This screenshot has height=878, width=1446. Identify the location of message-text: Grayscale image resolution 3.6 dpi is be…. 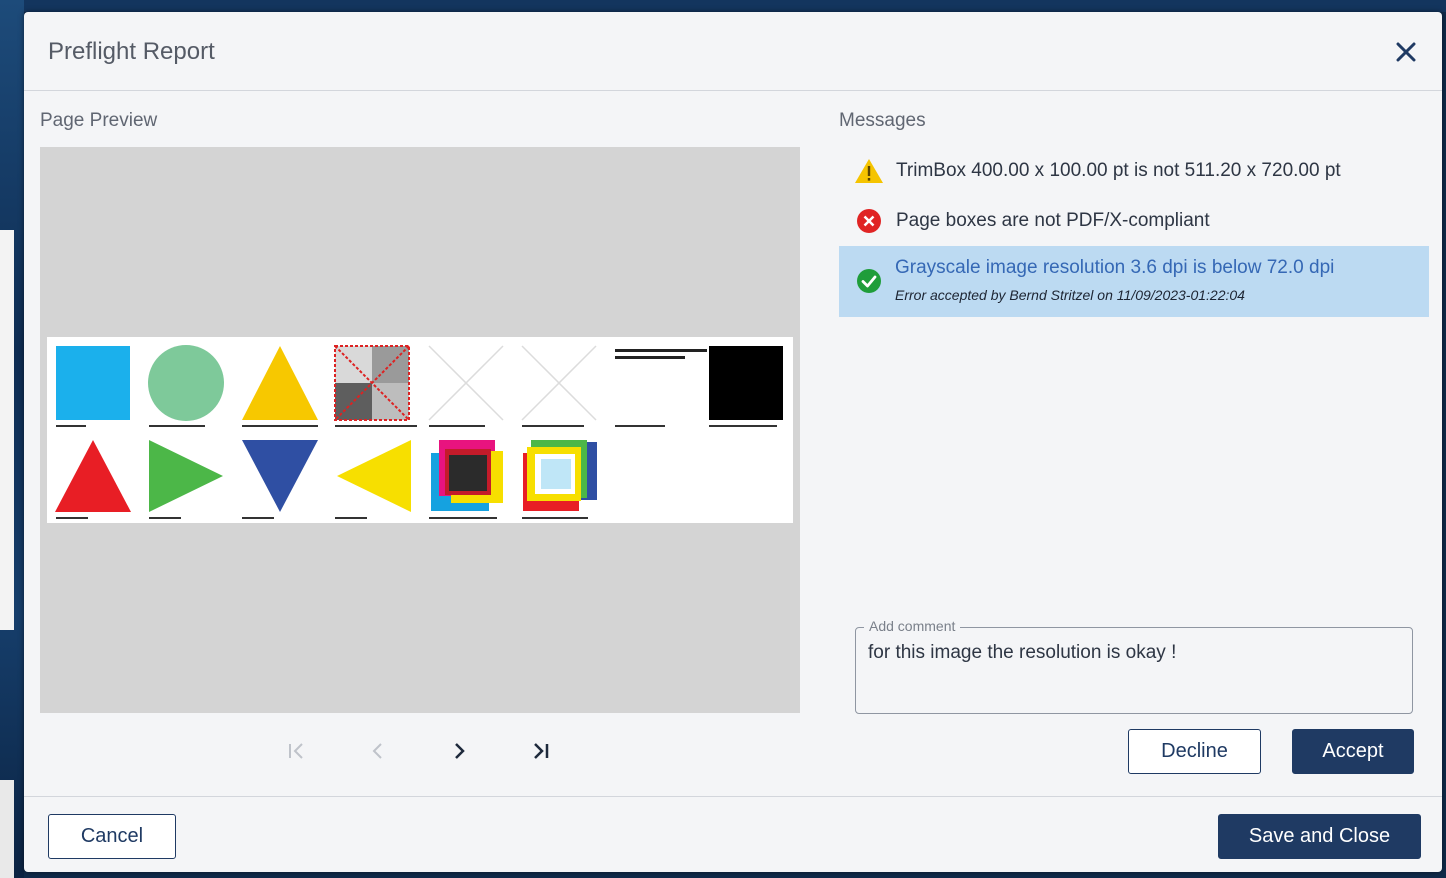
(1115, 267).